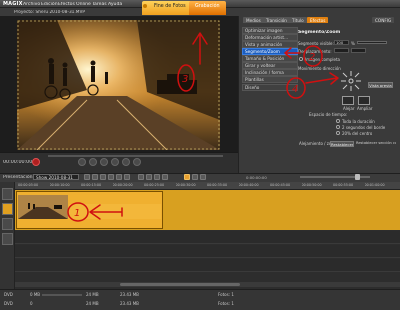  What do you see at coordinates (322, 78) in the screenshot?
I see `annotation-4-arrow` at bounding box center [322, 78].